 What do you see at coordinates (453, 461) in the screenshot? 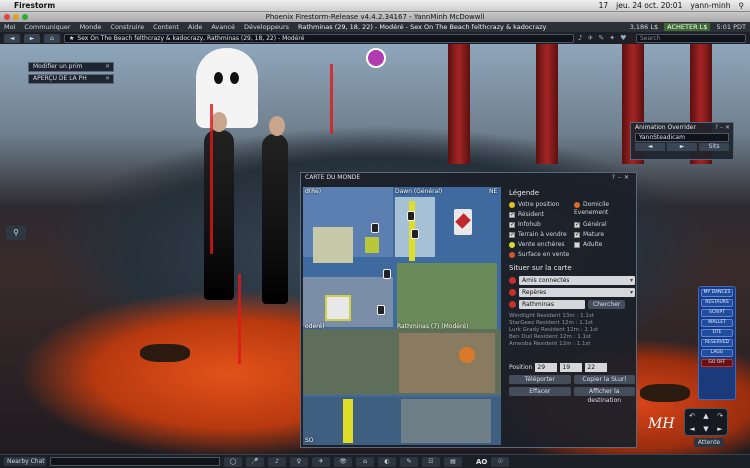
I see `map-icon: ▤` at bounding box center [453, 461].